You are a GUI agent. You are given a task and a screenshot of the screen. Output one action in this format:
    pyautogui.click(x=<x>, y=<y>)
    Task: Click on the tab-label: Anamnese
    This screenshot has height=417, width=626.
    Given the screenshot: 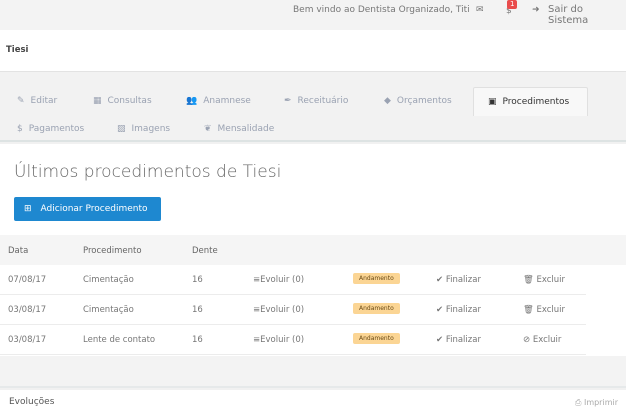 What is the action you would take?
    pyautogui.click(x=227, y=101)
    